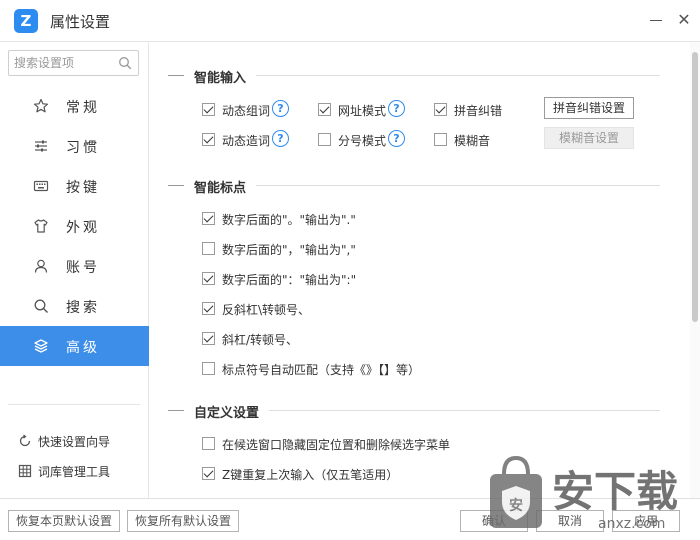 Image resolution: width=700 pixels, height=540 pixels. Describe the element at coordinates (589, 138) in the screenshot. I see `fuzzy-sound-settings-button: 模糊音设置` at that location.